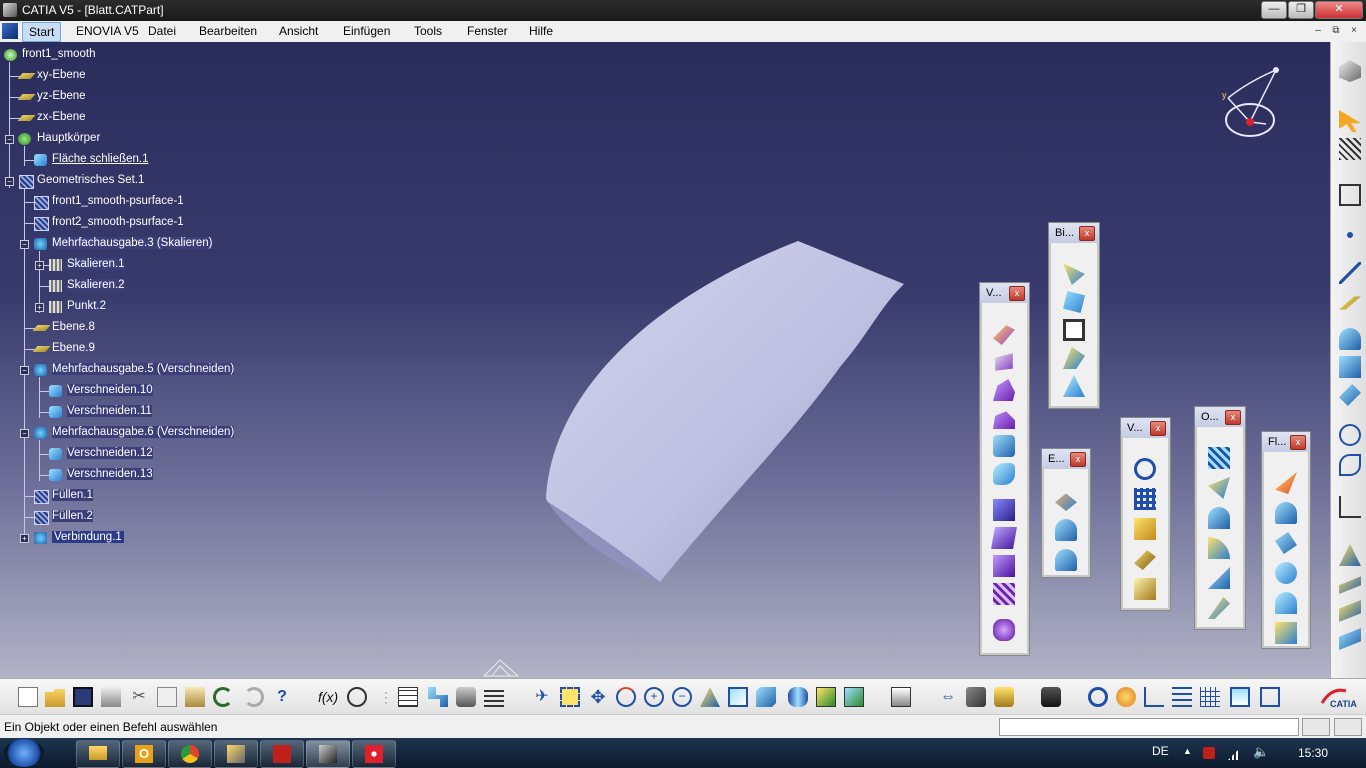 The height and width of the screenshot is (768, 1366). I want to click on save-icon, so click(83, 697).